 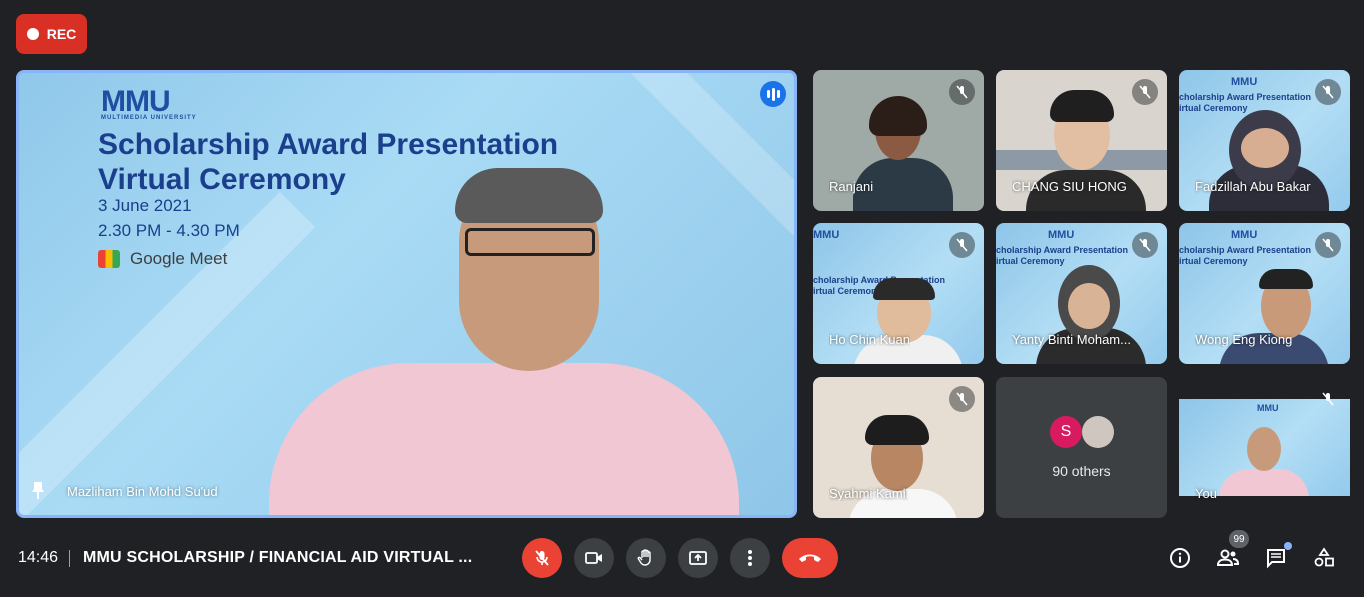 I want to click on camera-icon, so click(x=593, y=558).